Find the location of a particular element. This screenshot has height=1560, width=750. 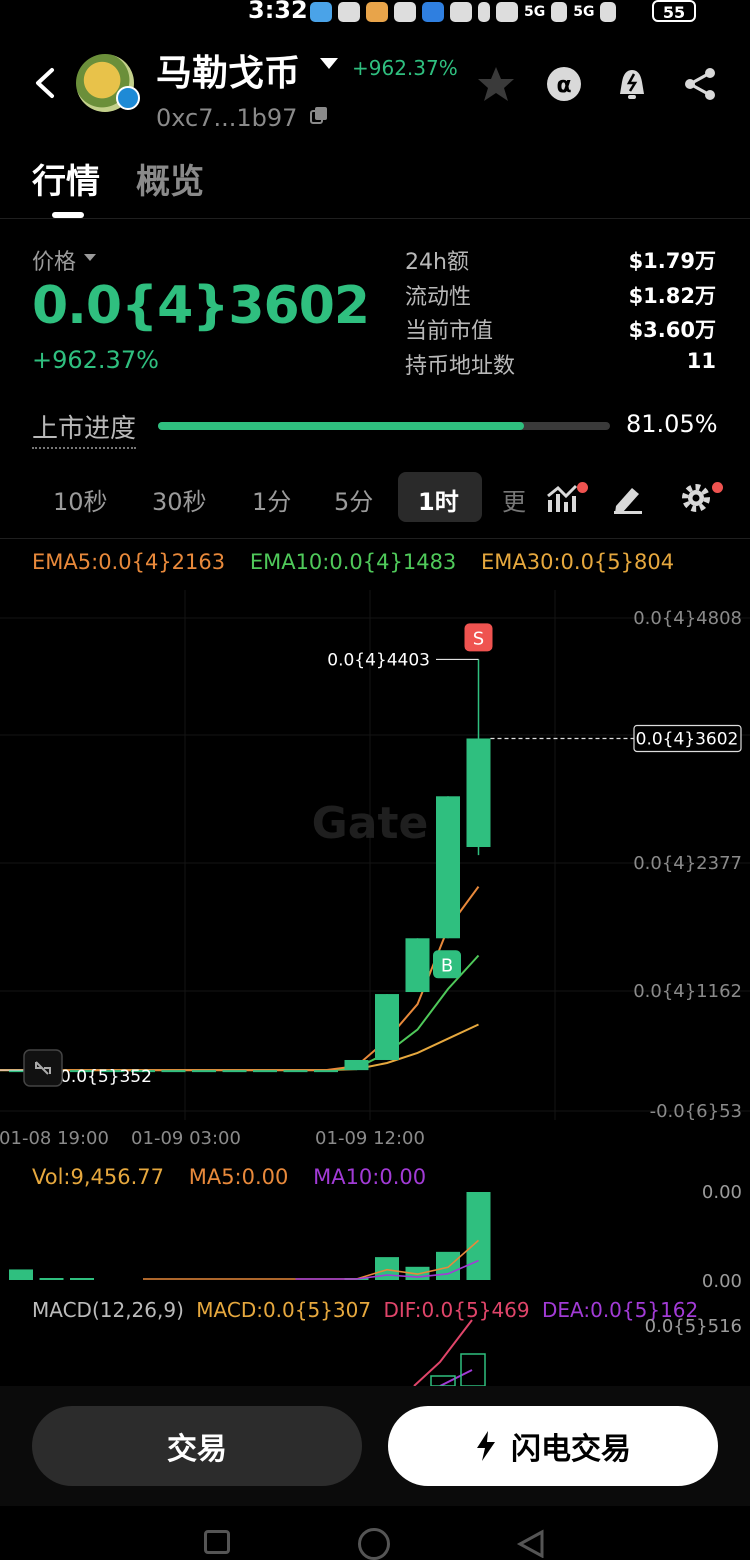

y-tick-label: 0.0{4}4808 is located at coordinates (687, 618).